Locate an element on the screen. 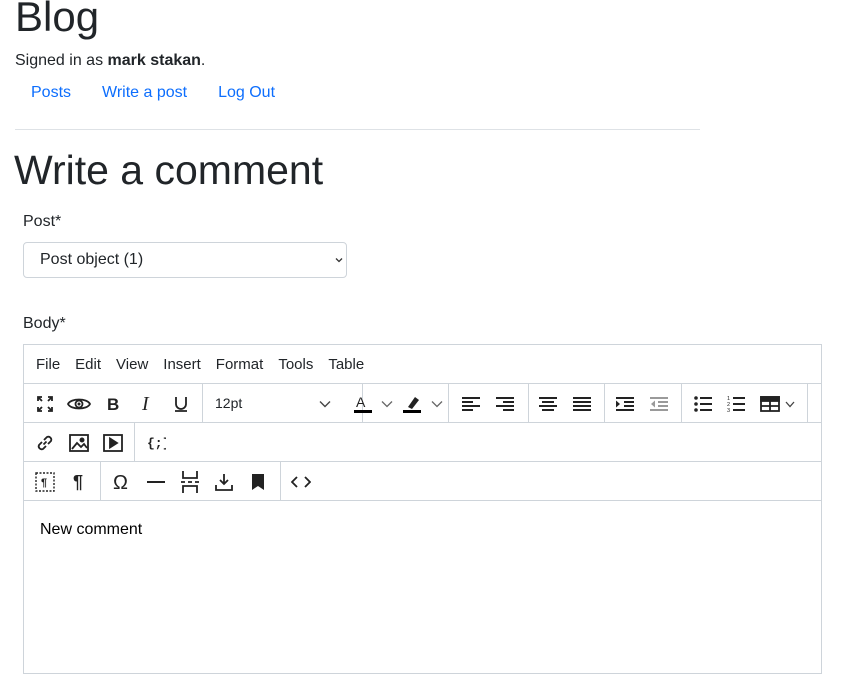 Image resolution: width=852 pixels, height=676 pixels. menu-insert: Insert is located at coordinates (182, 364).